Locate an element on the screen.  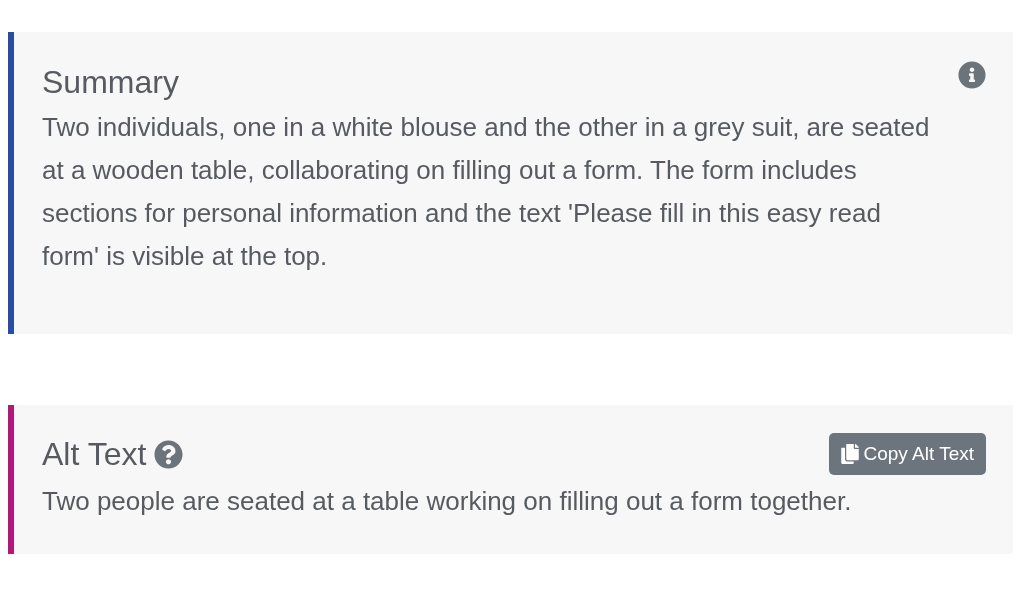
help-icon is located at coordinates (169, 454).